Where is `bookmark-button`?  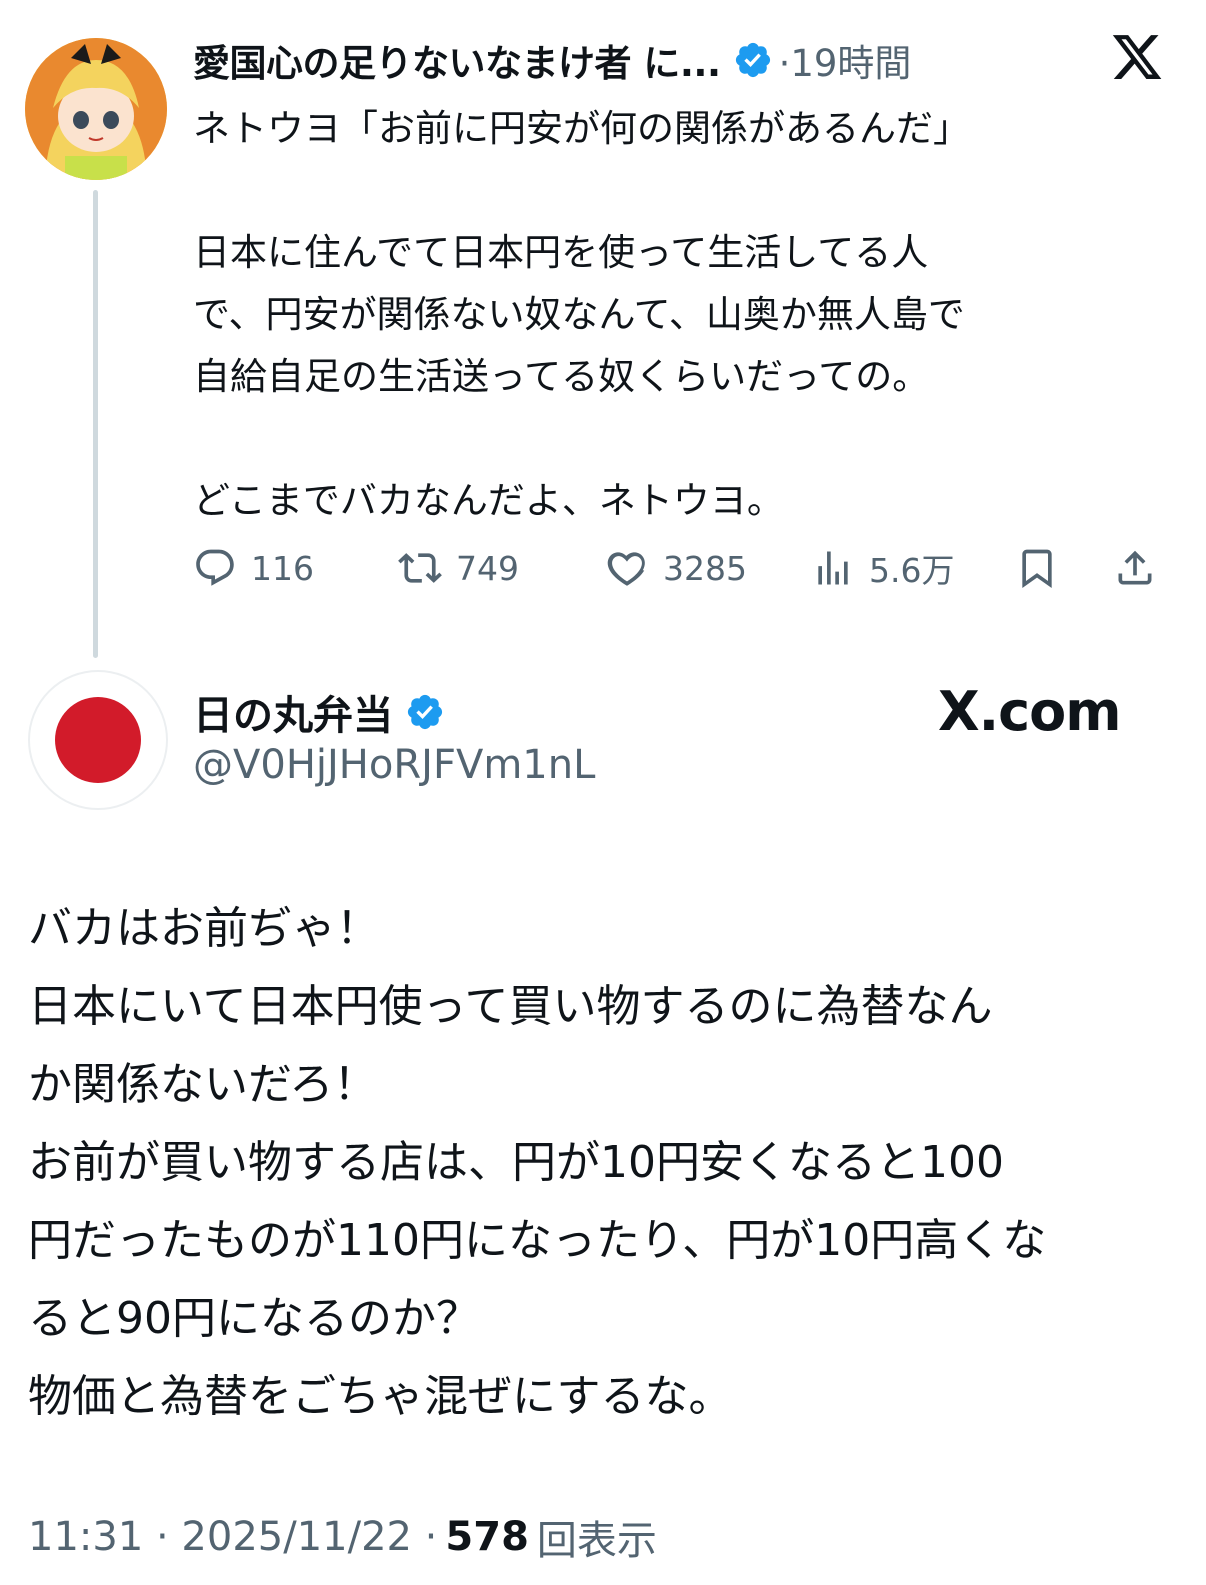
bookmark-button is located at coordinates (1044, 568).